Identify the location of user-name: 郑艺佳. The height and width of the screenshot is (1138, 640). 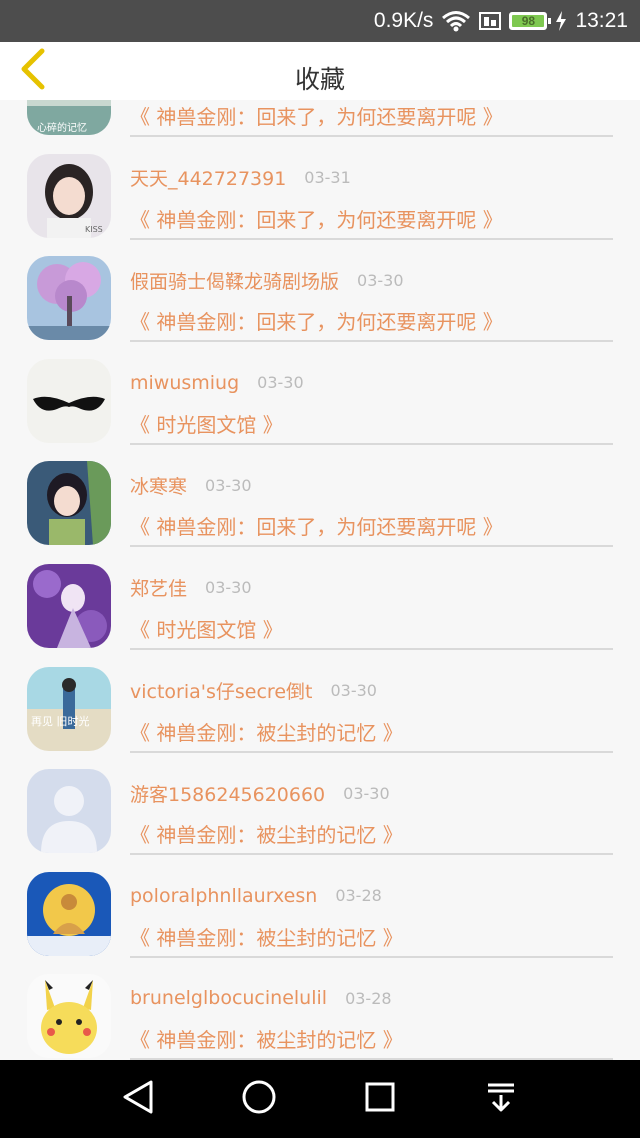
(159, 589).